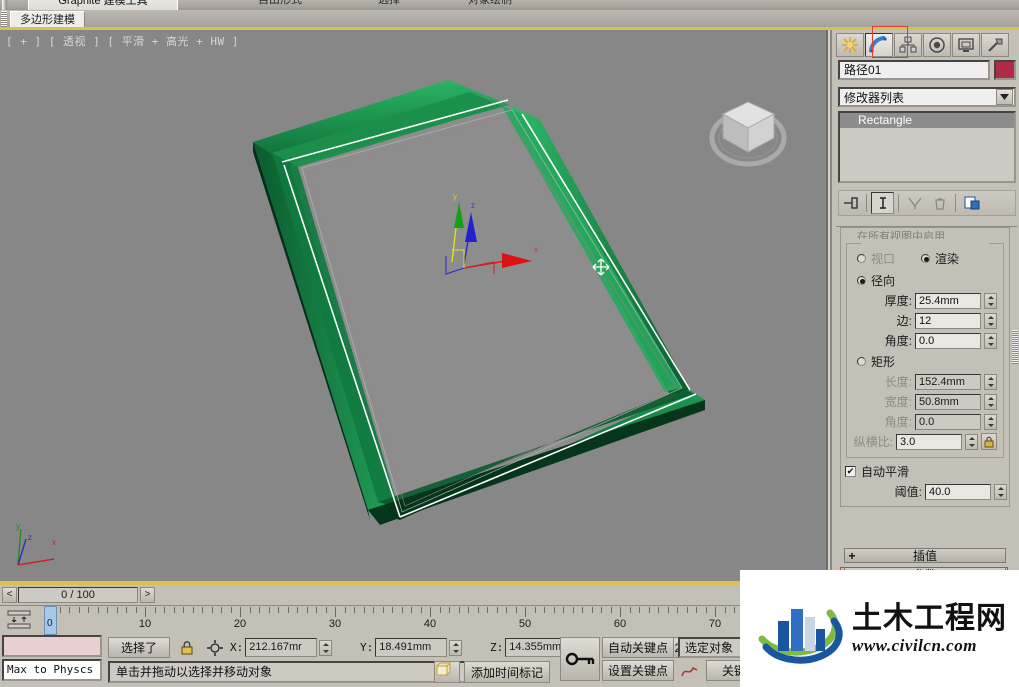  What do you see at coordinates (990, 300) in the screenshot?
I see `thickness-spinner` at bounding box center [990, 300].